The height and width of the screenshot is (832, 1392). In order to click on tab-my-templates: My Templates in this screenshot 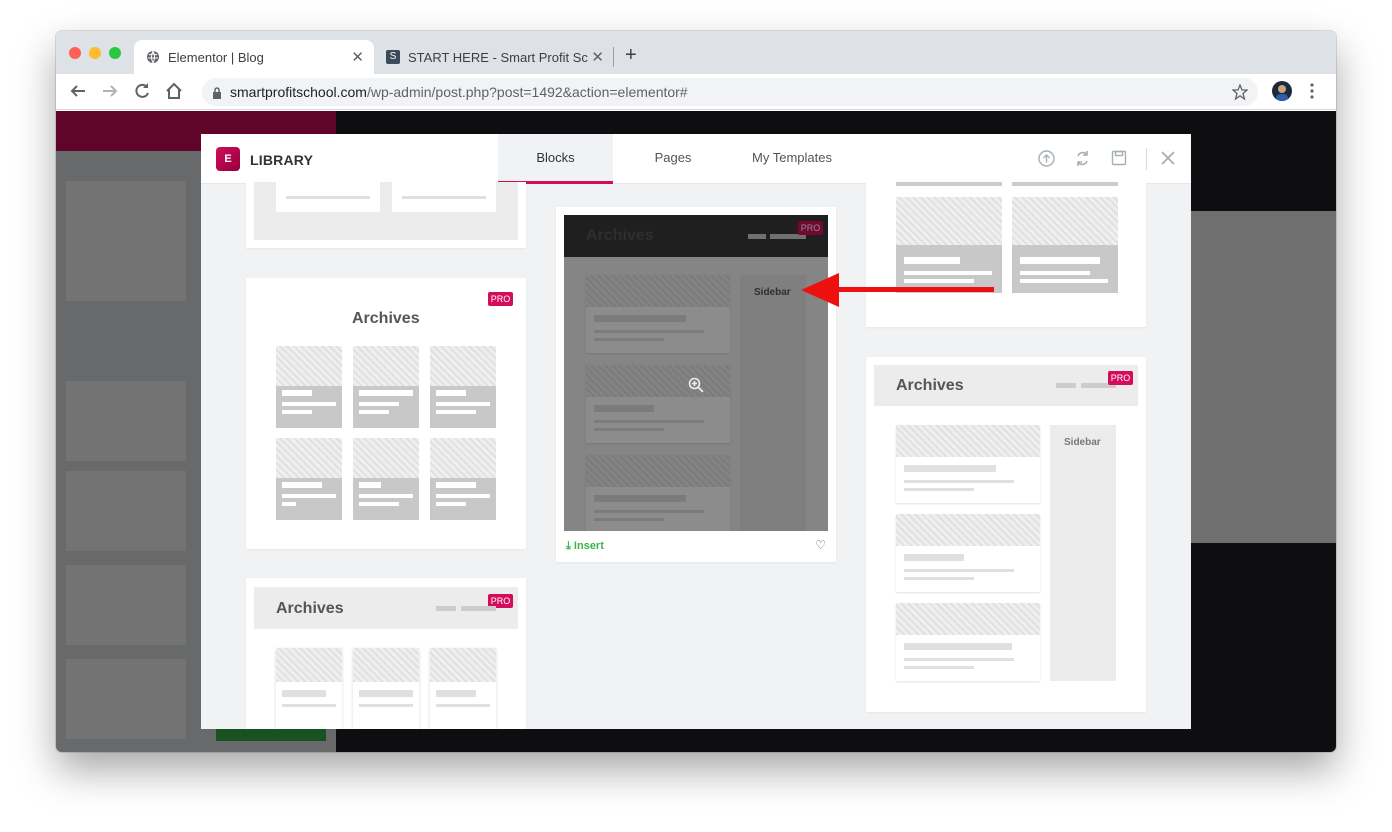, I will do `click(792, 159)`.